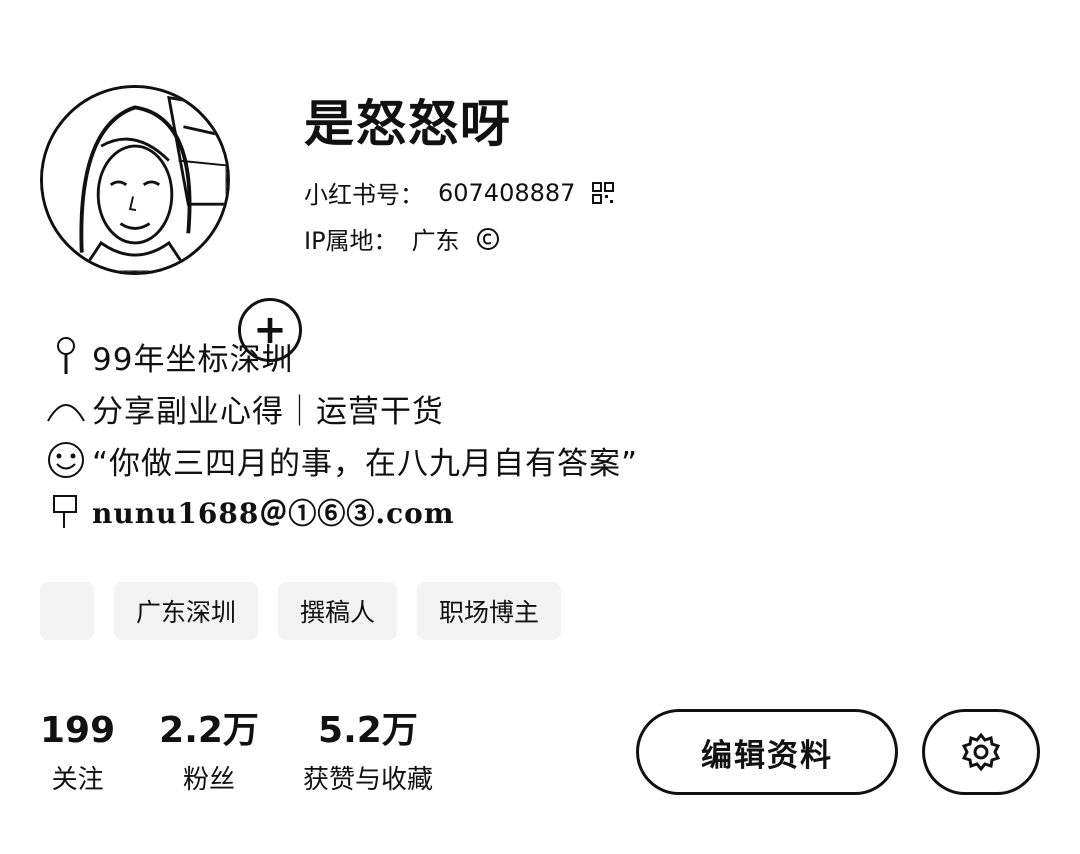 This screenshot has height=854, width=1080. I want to click on user-id-row: 小红书号： 607408887, so click(460, 192).